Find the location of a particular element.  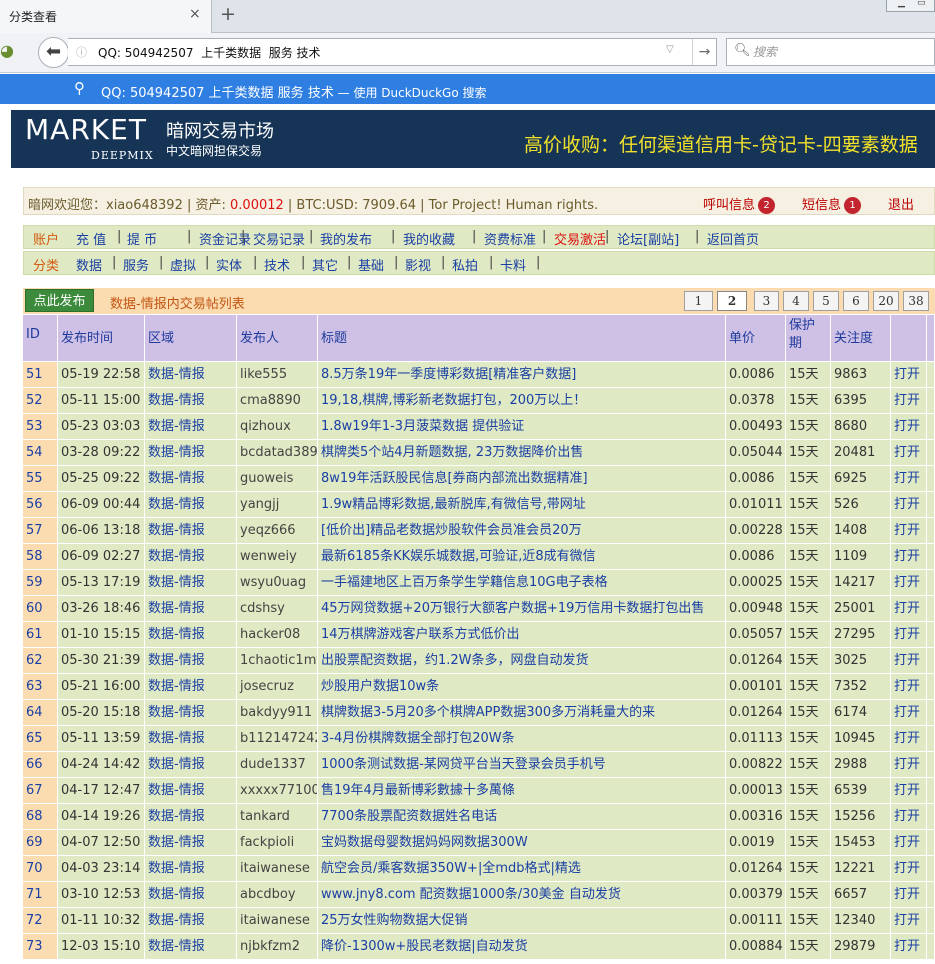

cell-id: 72 is located at coordinates (40, 921).